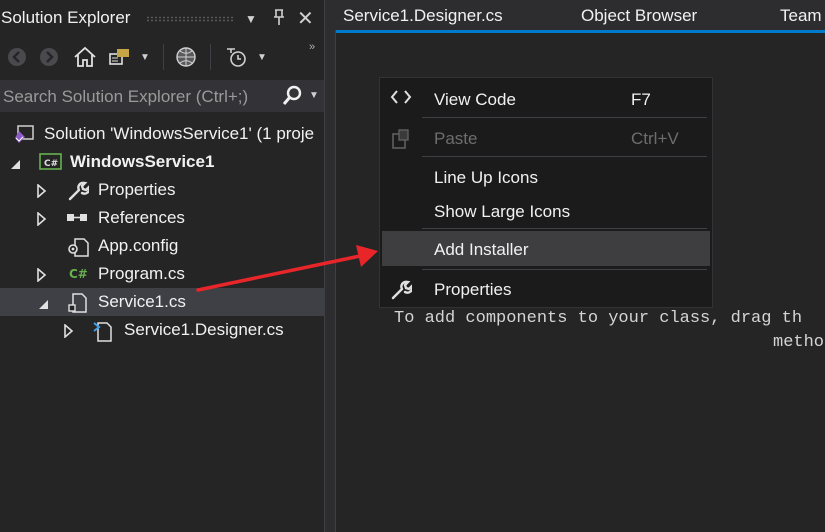 This screenshot has height=532, width=825. What do you see at coordinates (204, 329) in the screenshot?
I see `tree-item-label: Service1.Designer.cs` at bounding box center [204, 329].